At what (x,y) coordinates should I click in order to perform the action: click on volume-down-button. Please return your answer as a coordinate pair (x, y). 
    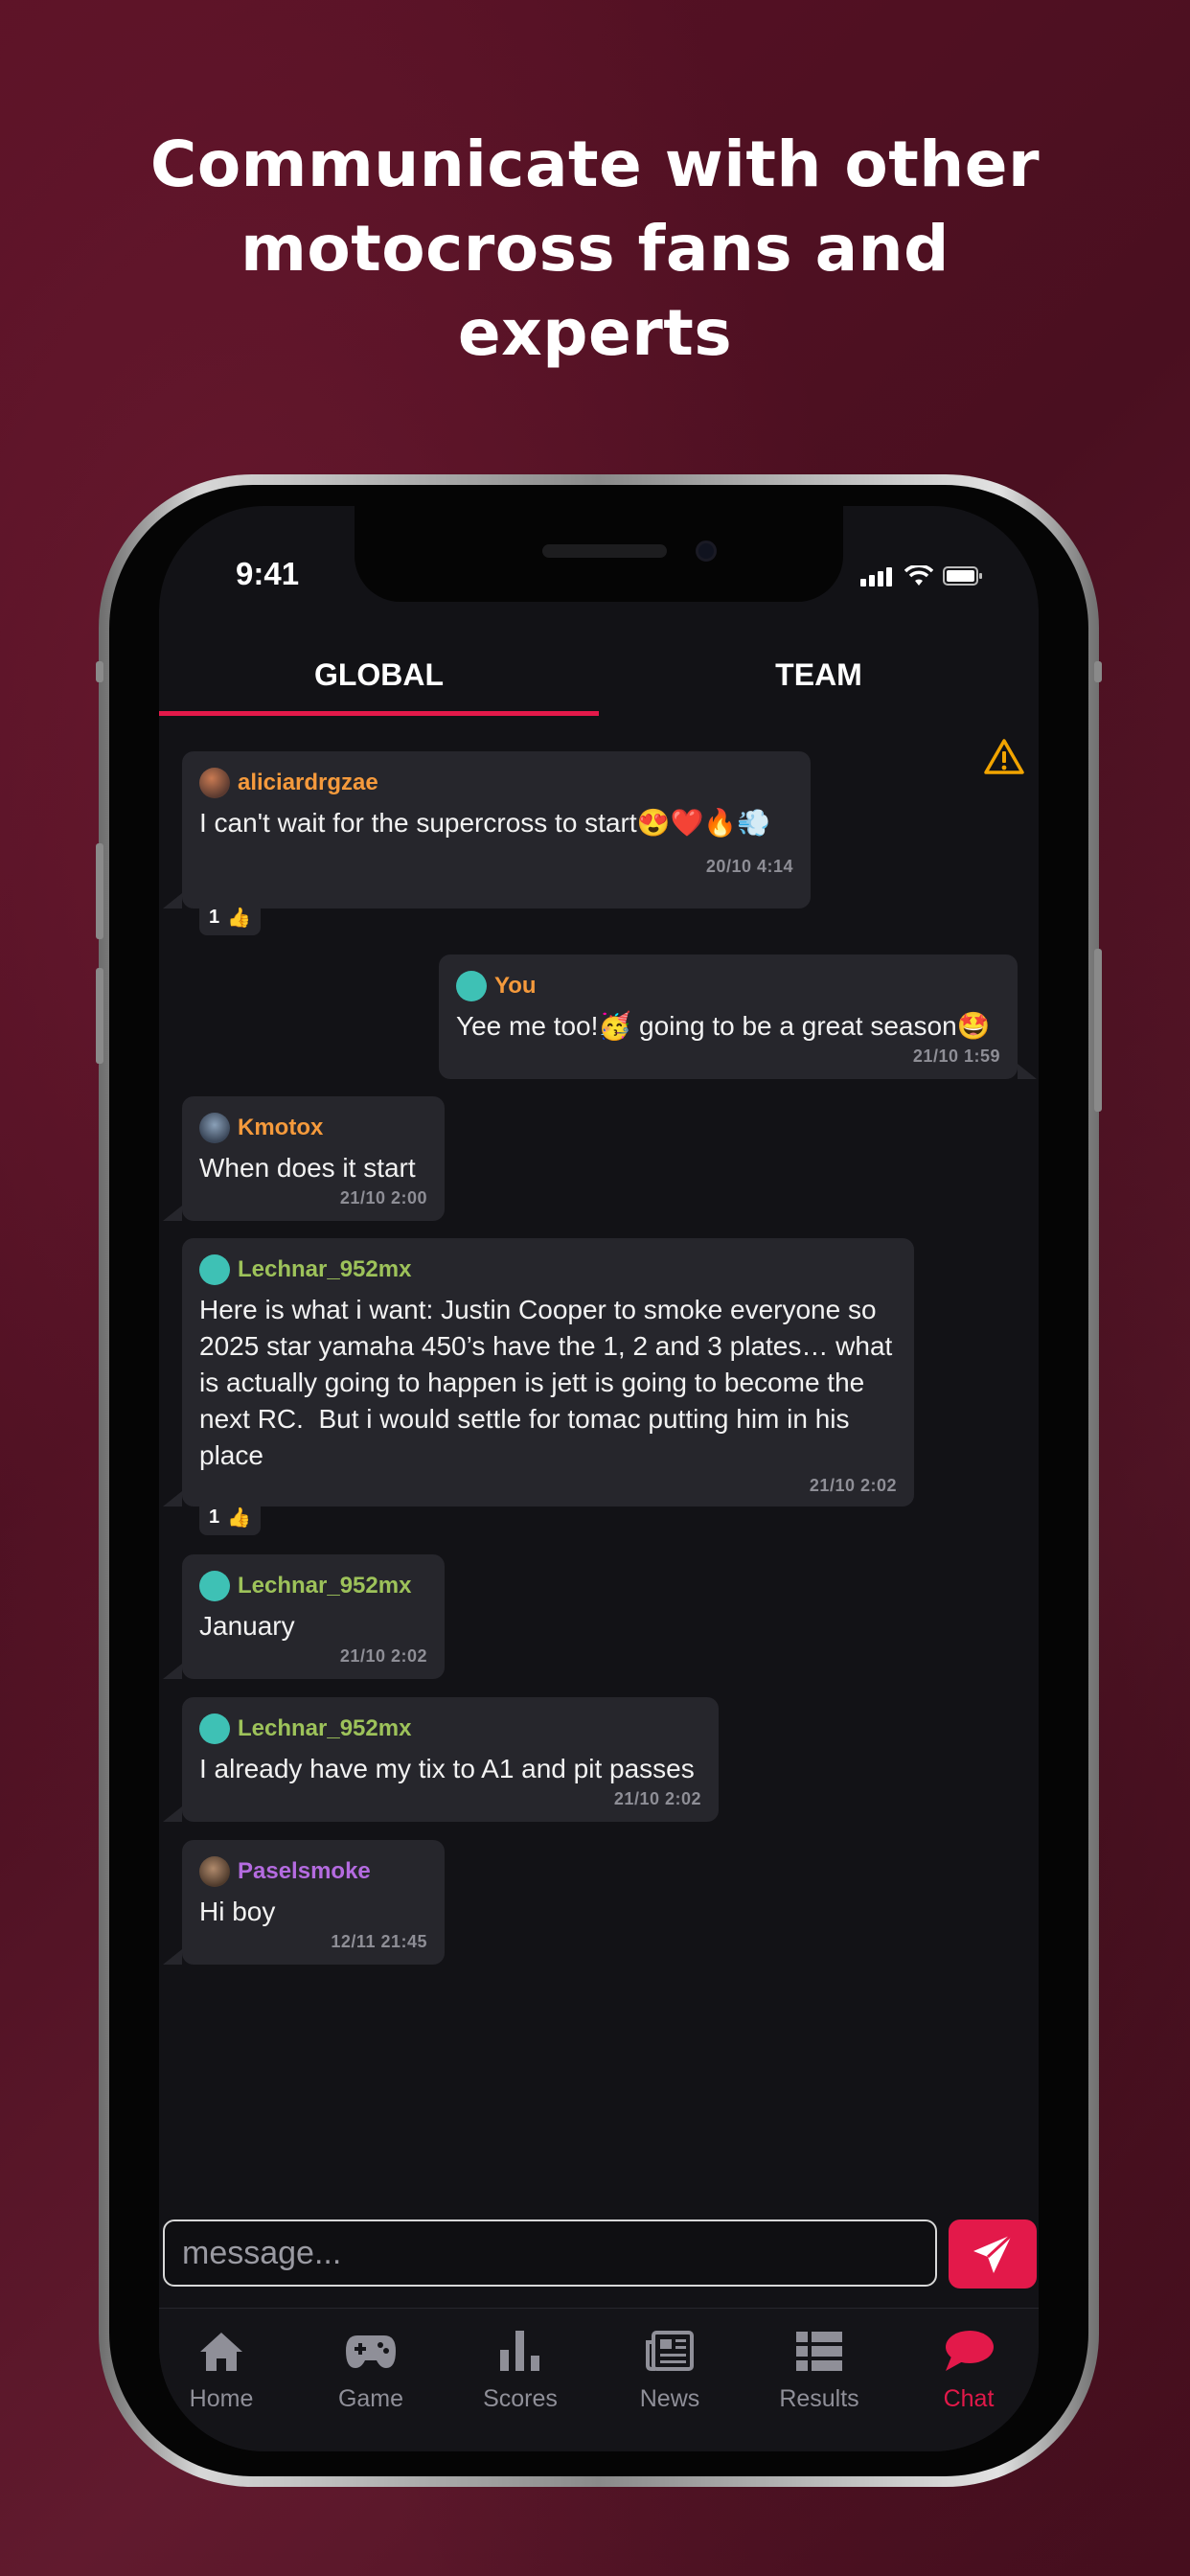
    Looking at the image, I should click on (99, 1016).